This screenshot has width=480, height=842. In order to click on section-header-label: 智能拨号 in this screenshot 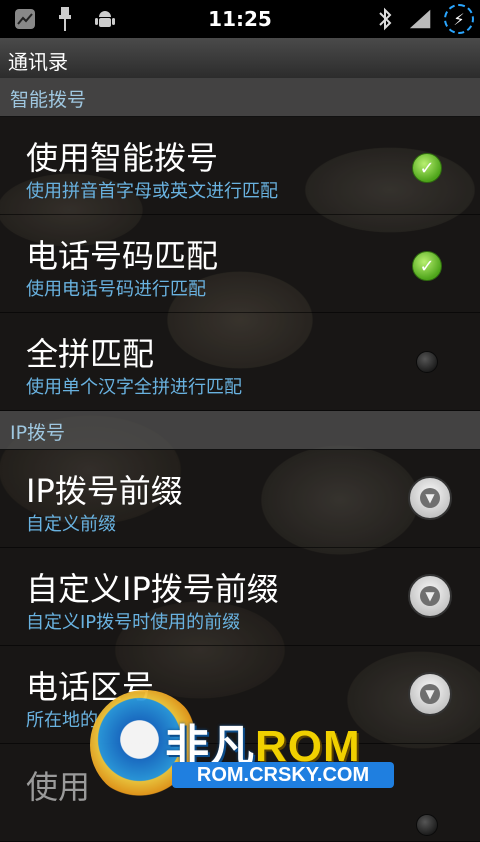, I will do `click(48, 100)`.